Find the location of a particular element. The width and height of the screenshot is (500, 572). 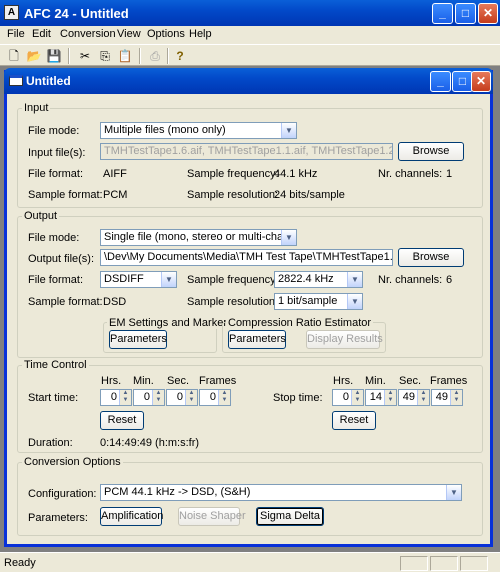

start-reset-button: Reset is located at coordinates (122, 420).